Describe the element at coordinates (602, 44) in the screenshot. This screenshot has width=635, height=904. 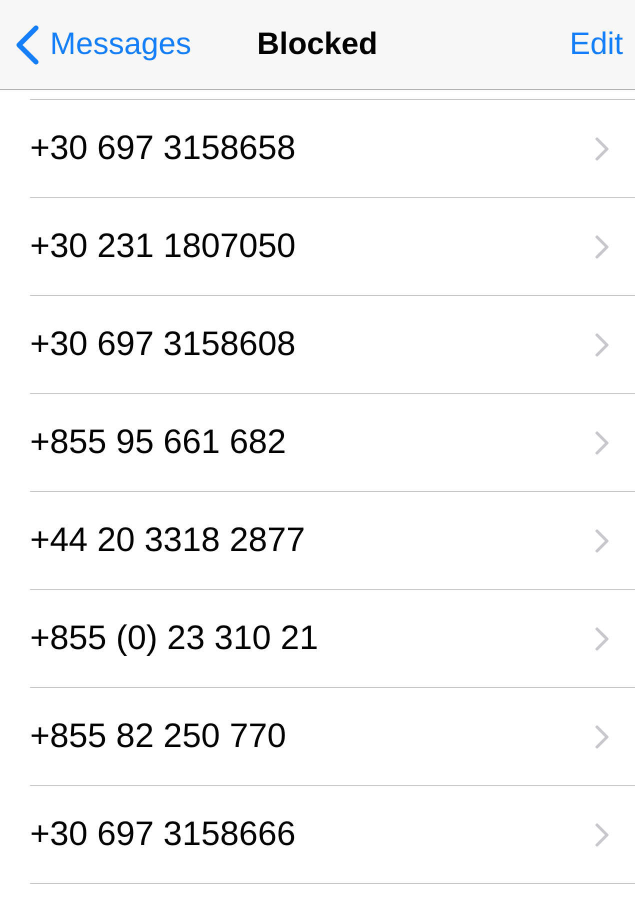
I see `edit-button: Edit` at that location.